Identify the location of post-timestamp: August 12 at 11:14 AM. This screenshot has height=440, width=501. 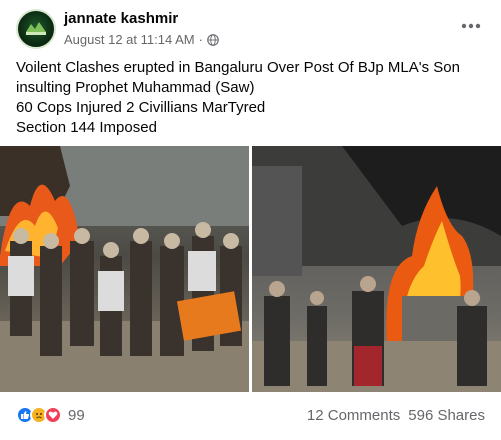
(129, 39).